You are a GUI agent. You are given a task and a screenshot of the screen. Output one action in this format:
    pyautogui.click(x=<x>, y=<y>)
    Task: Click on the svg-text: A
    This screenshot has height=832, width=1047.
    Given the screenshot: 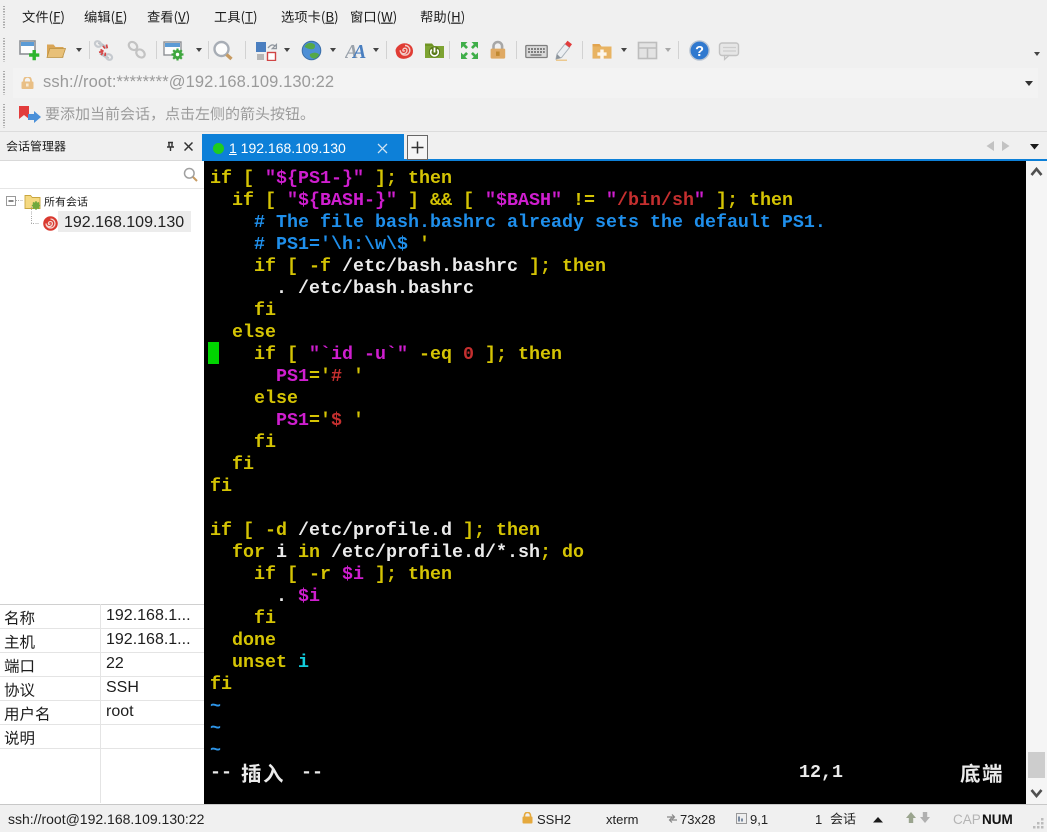 What is the action you would take?
    pyautogui.click(x=358, y=51)
    